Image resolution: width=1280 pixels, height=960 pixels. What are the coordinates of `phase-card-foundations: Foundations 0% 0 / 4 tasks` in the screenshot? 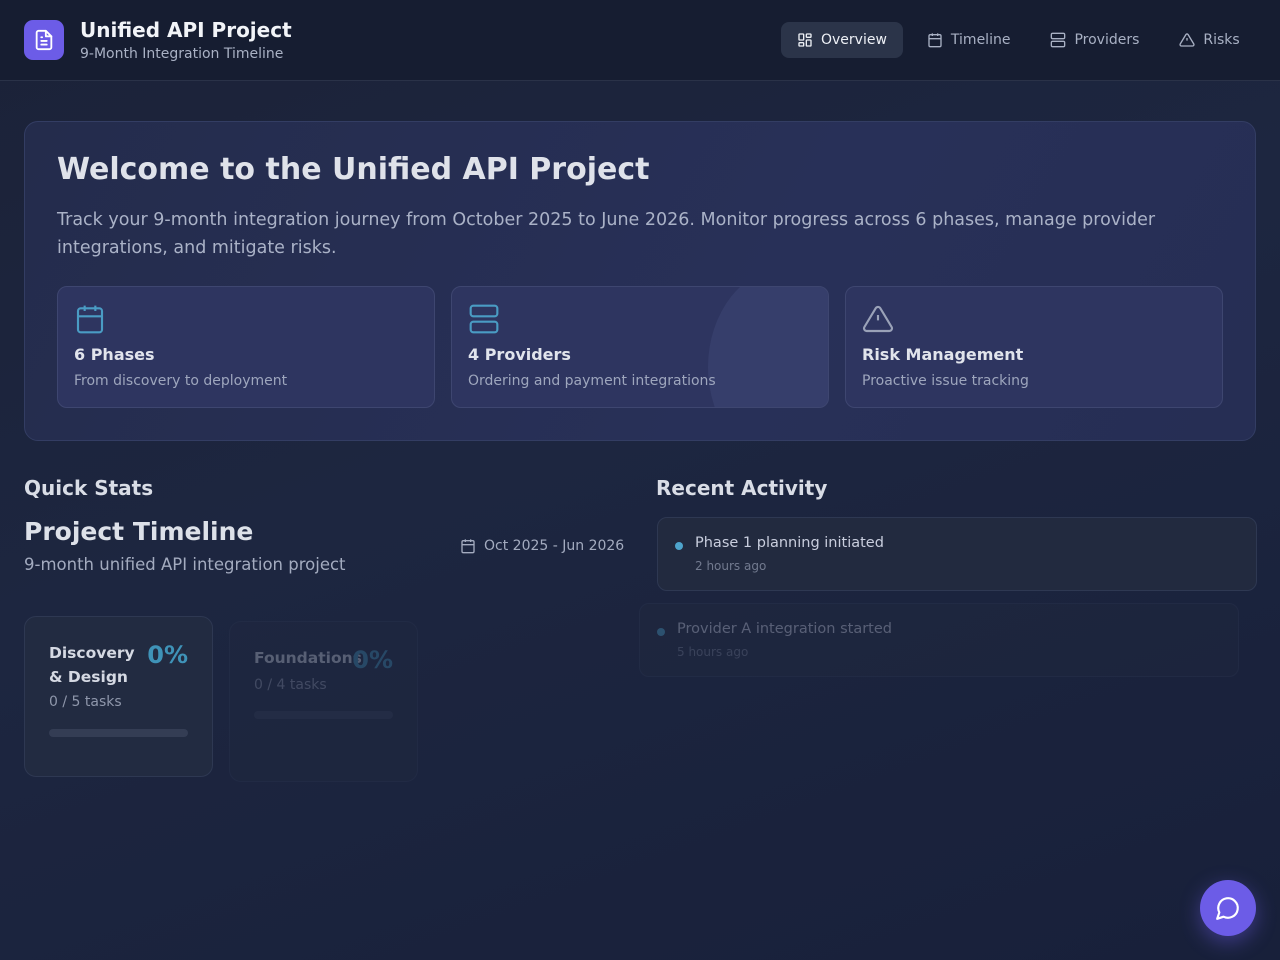 It's located at (323, 701).